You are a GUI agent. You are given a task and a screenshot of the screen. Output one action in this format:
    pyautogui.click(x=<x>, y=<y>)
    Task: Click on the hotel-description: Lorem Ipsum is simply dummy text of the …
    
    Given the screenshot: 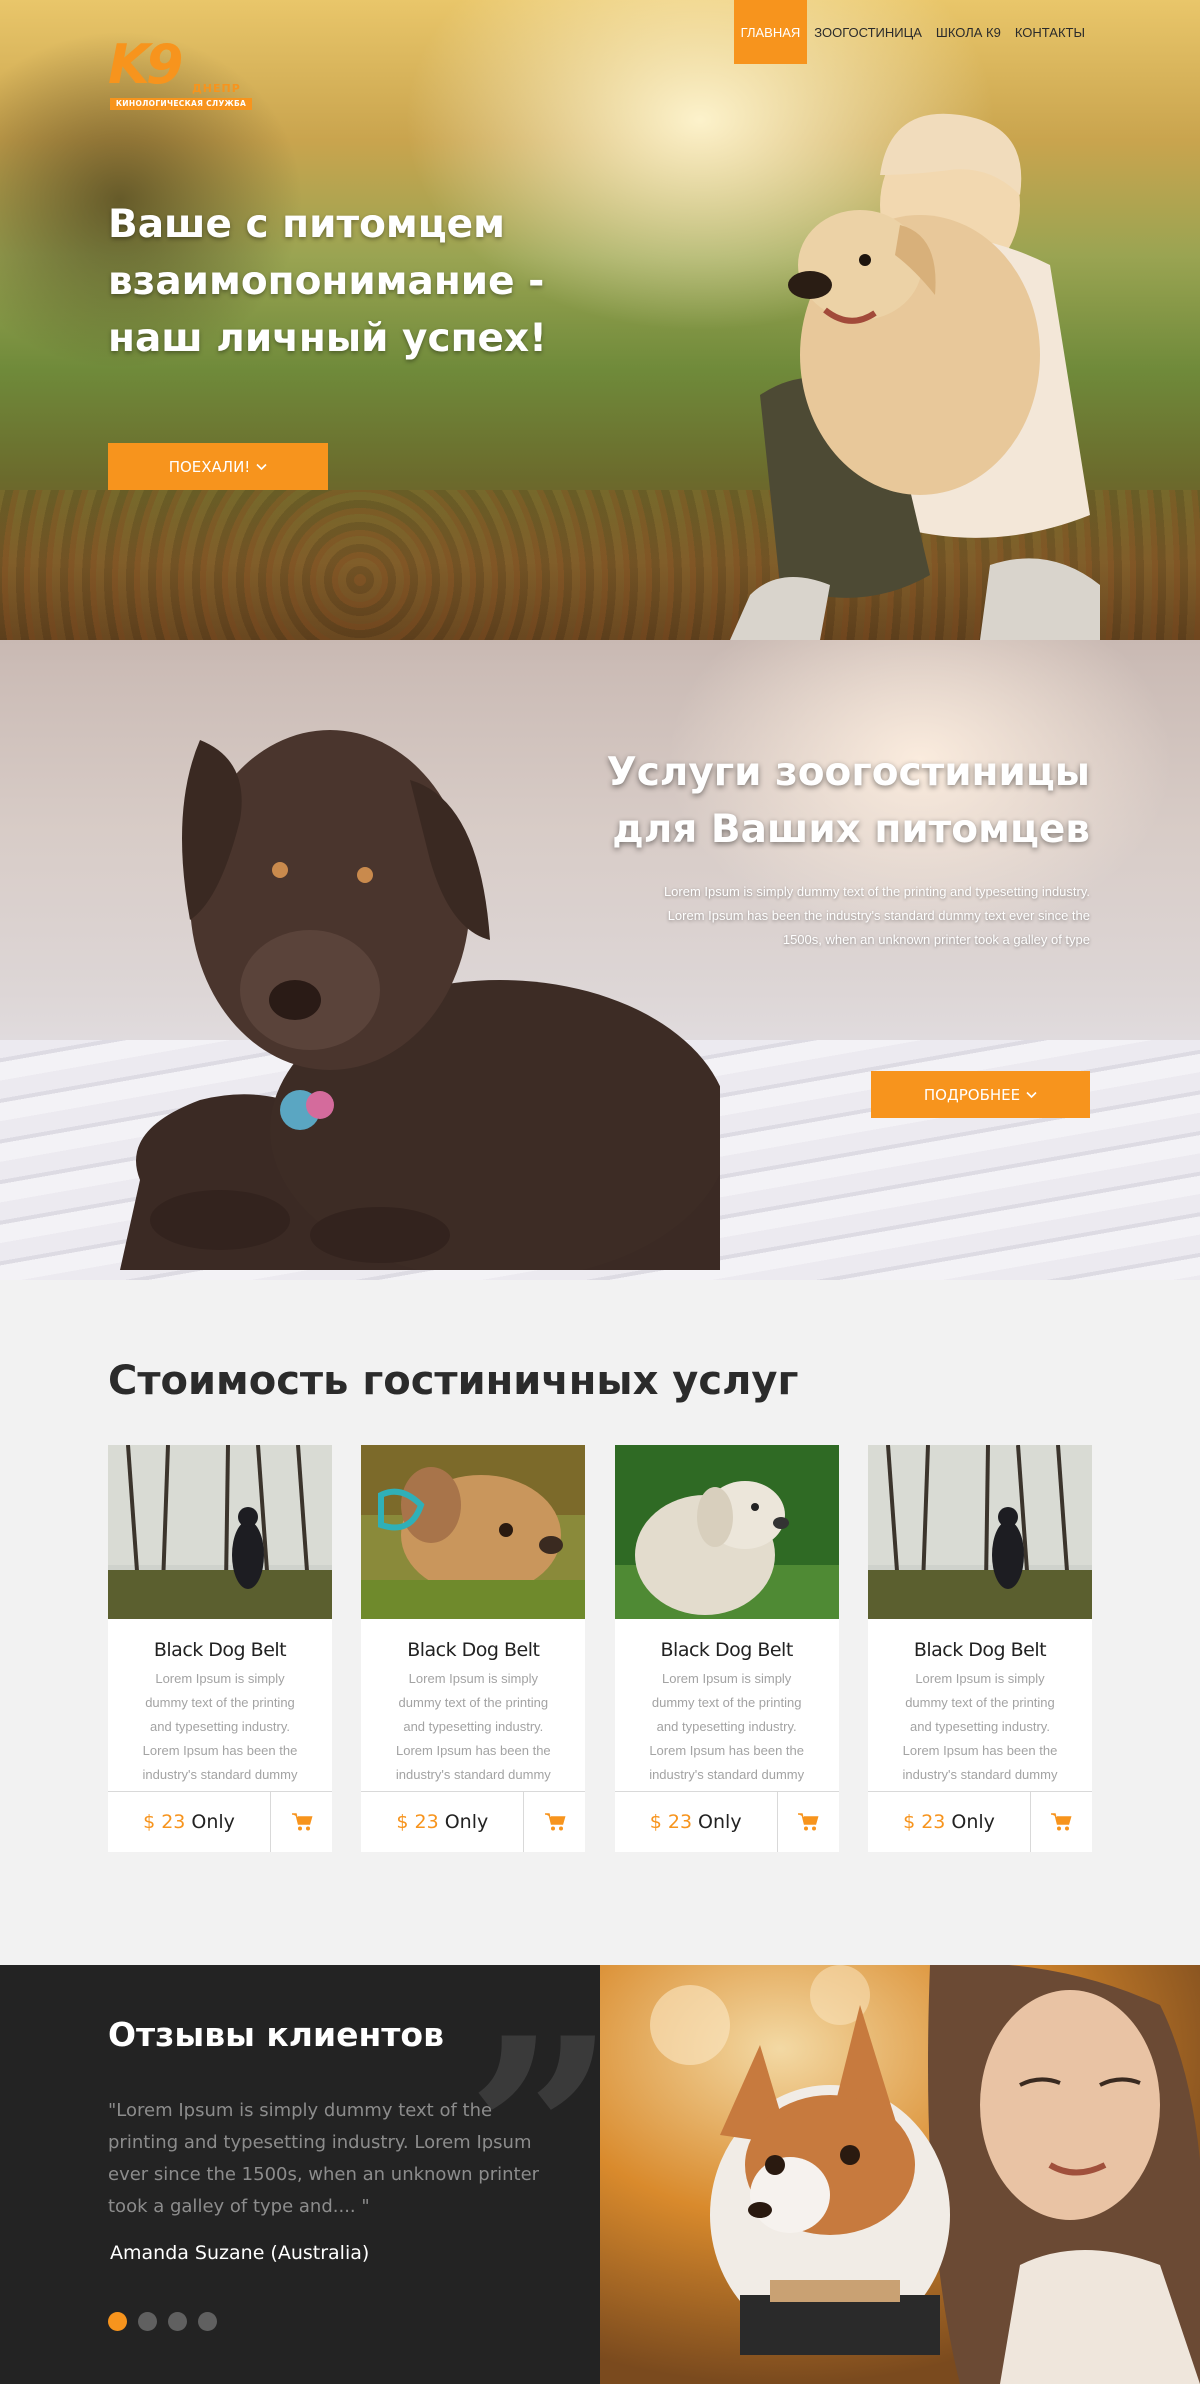 What is the action you would take?
    pyautogui.click(x=876, y=915)
    